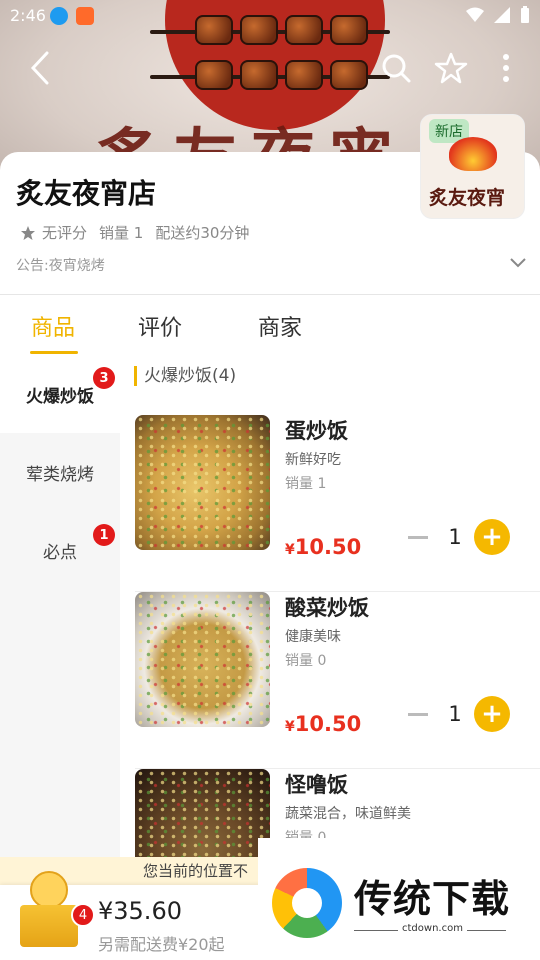 The height and width of the screenshot is (960, 540). I want to click on product-item: 蛋炒饭 新鲜好吃 销量 1 ¥10.50 1 +, so click(330, 503).